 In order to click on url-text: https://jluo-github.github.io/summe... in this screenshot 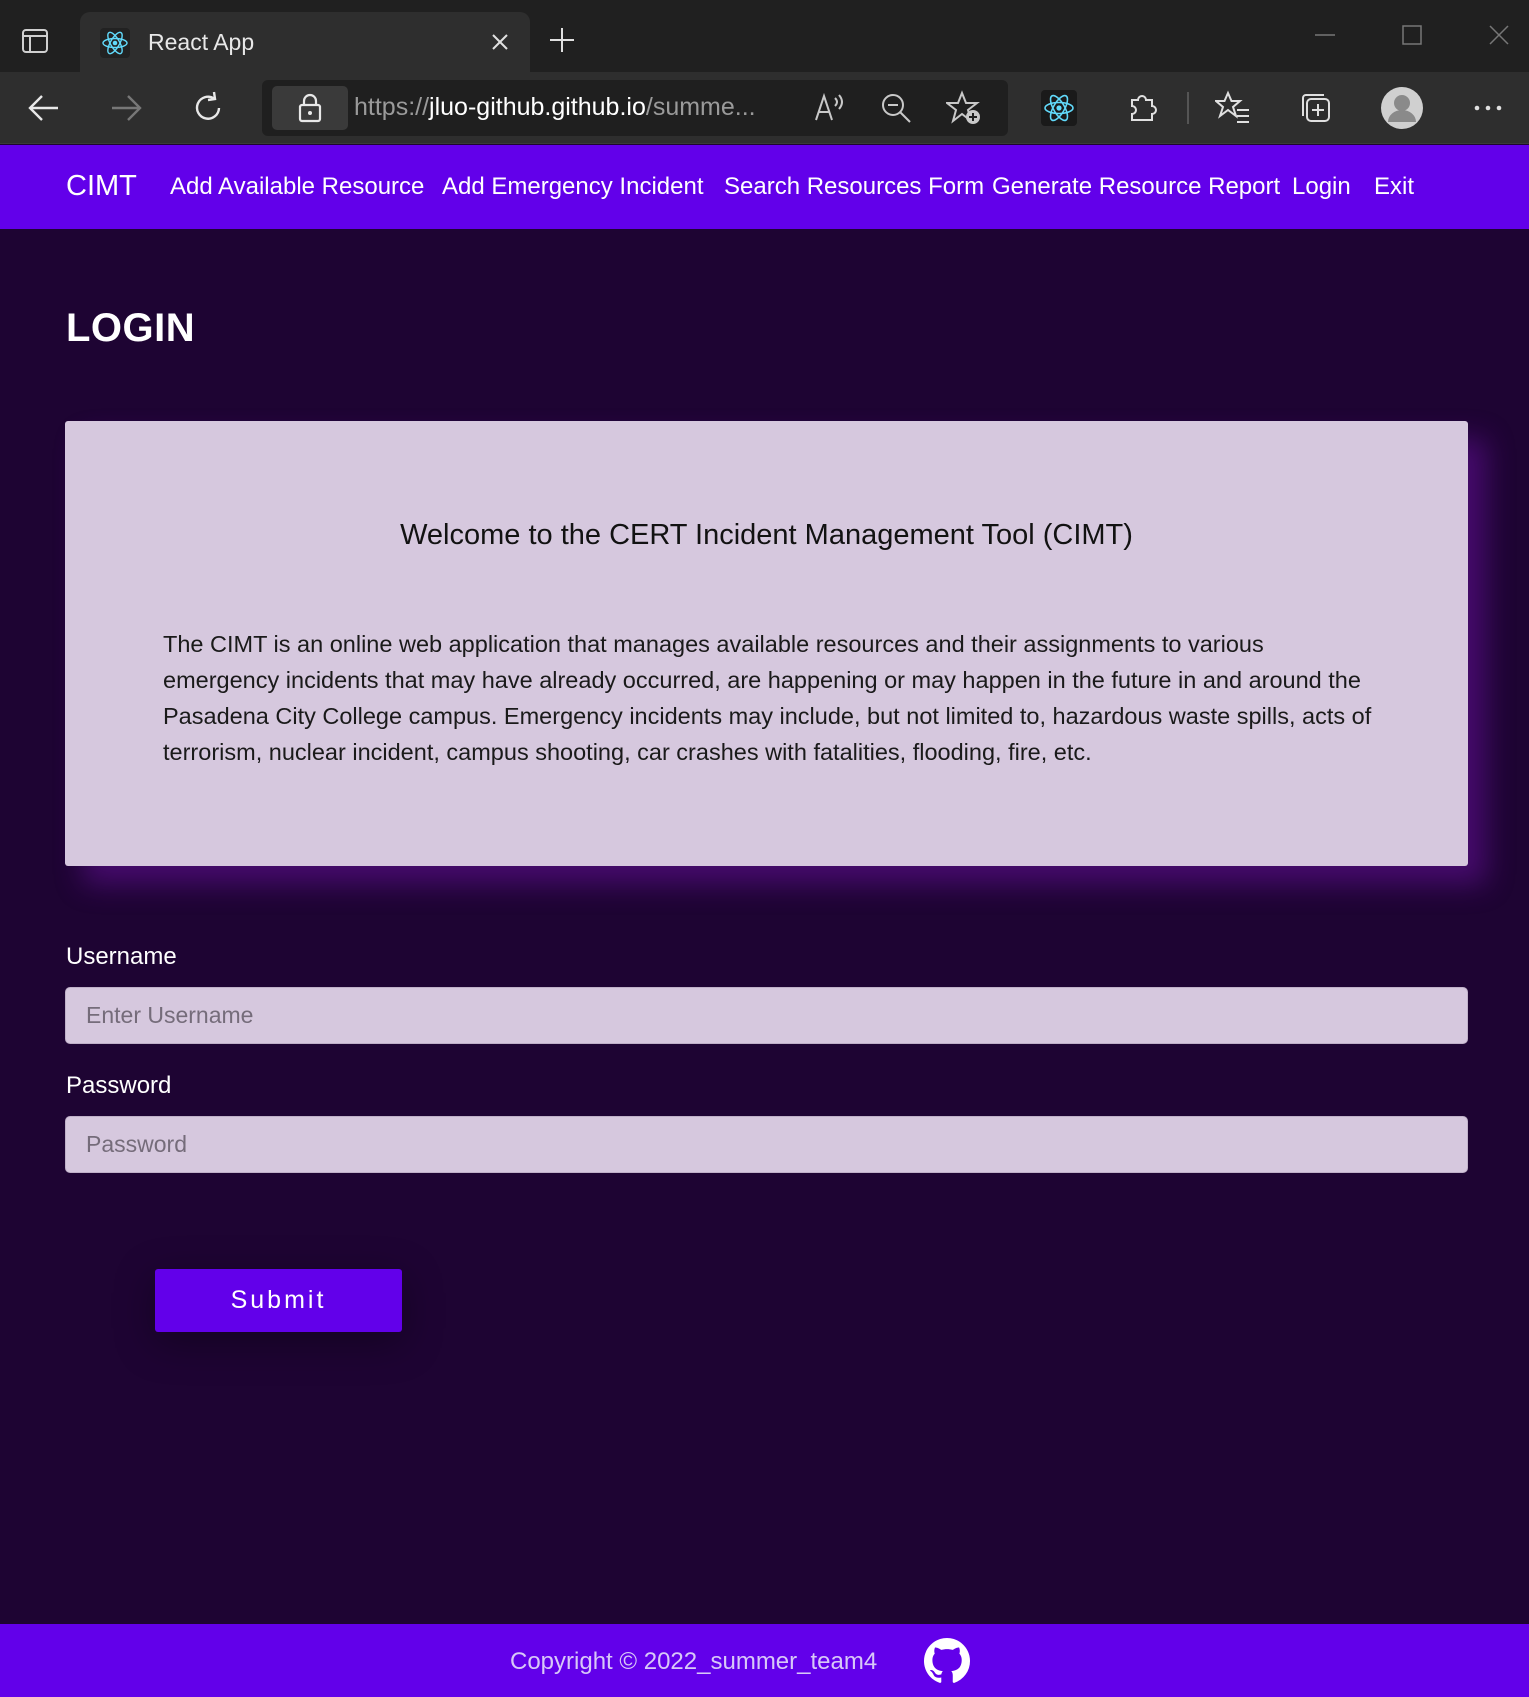, I will do `click(555, 107)`.